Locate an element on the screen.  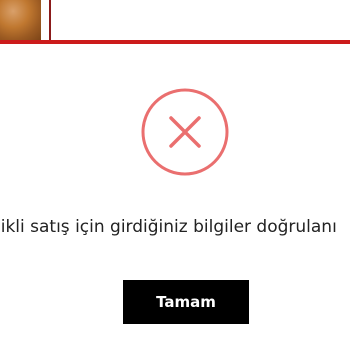
ok-button: Tamam is located at coordinates (186, 302).